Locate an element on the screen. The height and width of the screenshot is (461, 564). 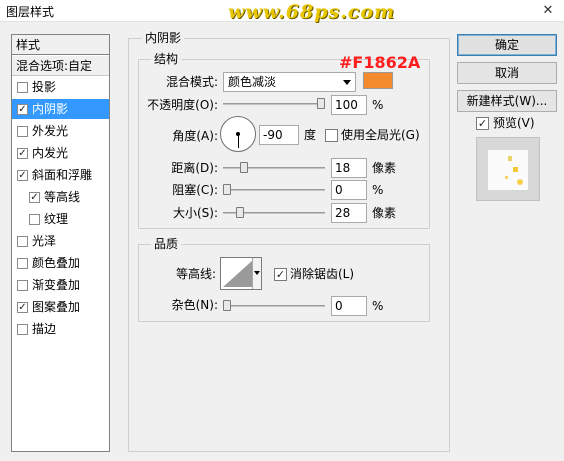
preview-label: 预览(V) is located at coordinates (514, 123).